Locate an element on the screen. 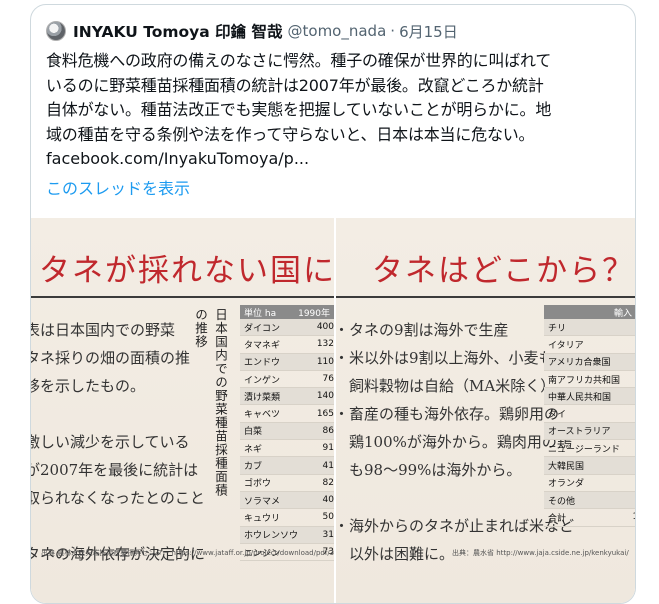  row-value: 91 is located at coordinates (328, 448).